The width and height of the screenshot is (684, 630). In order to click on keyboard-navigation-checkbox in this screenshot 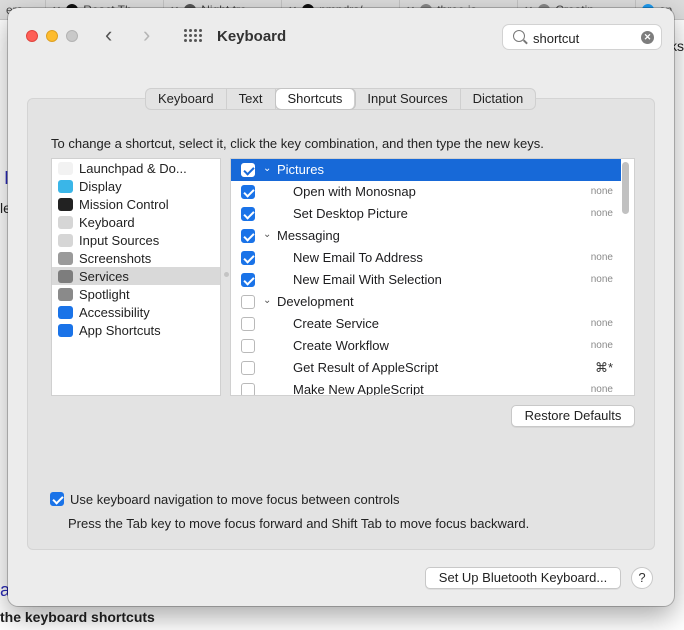, I will do `click(57, 499)`.